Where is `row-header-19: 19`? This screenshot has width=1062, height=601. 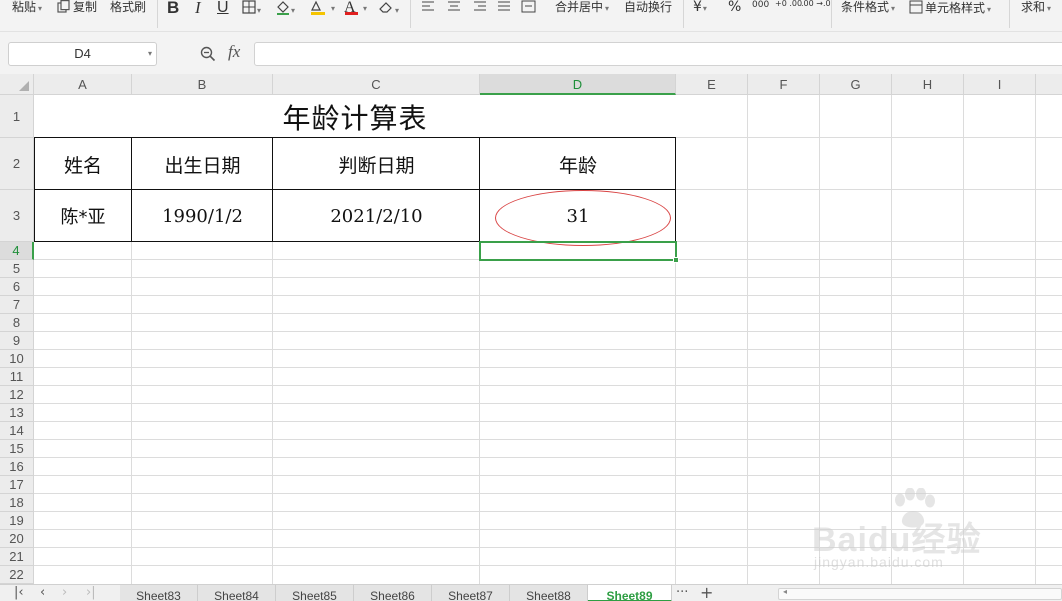
row-header-19: 19 is located at coordinates (17, 521).